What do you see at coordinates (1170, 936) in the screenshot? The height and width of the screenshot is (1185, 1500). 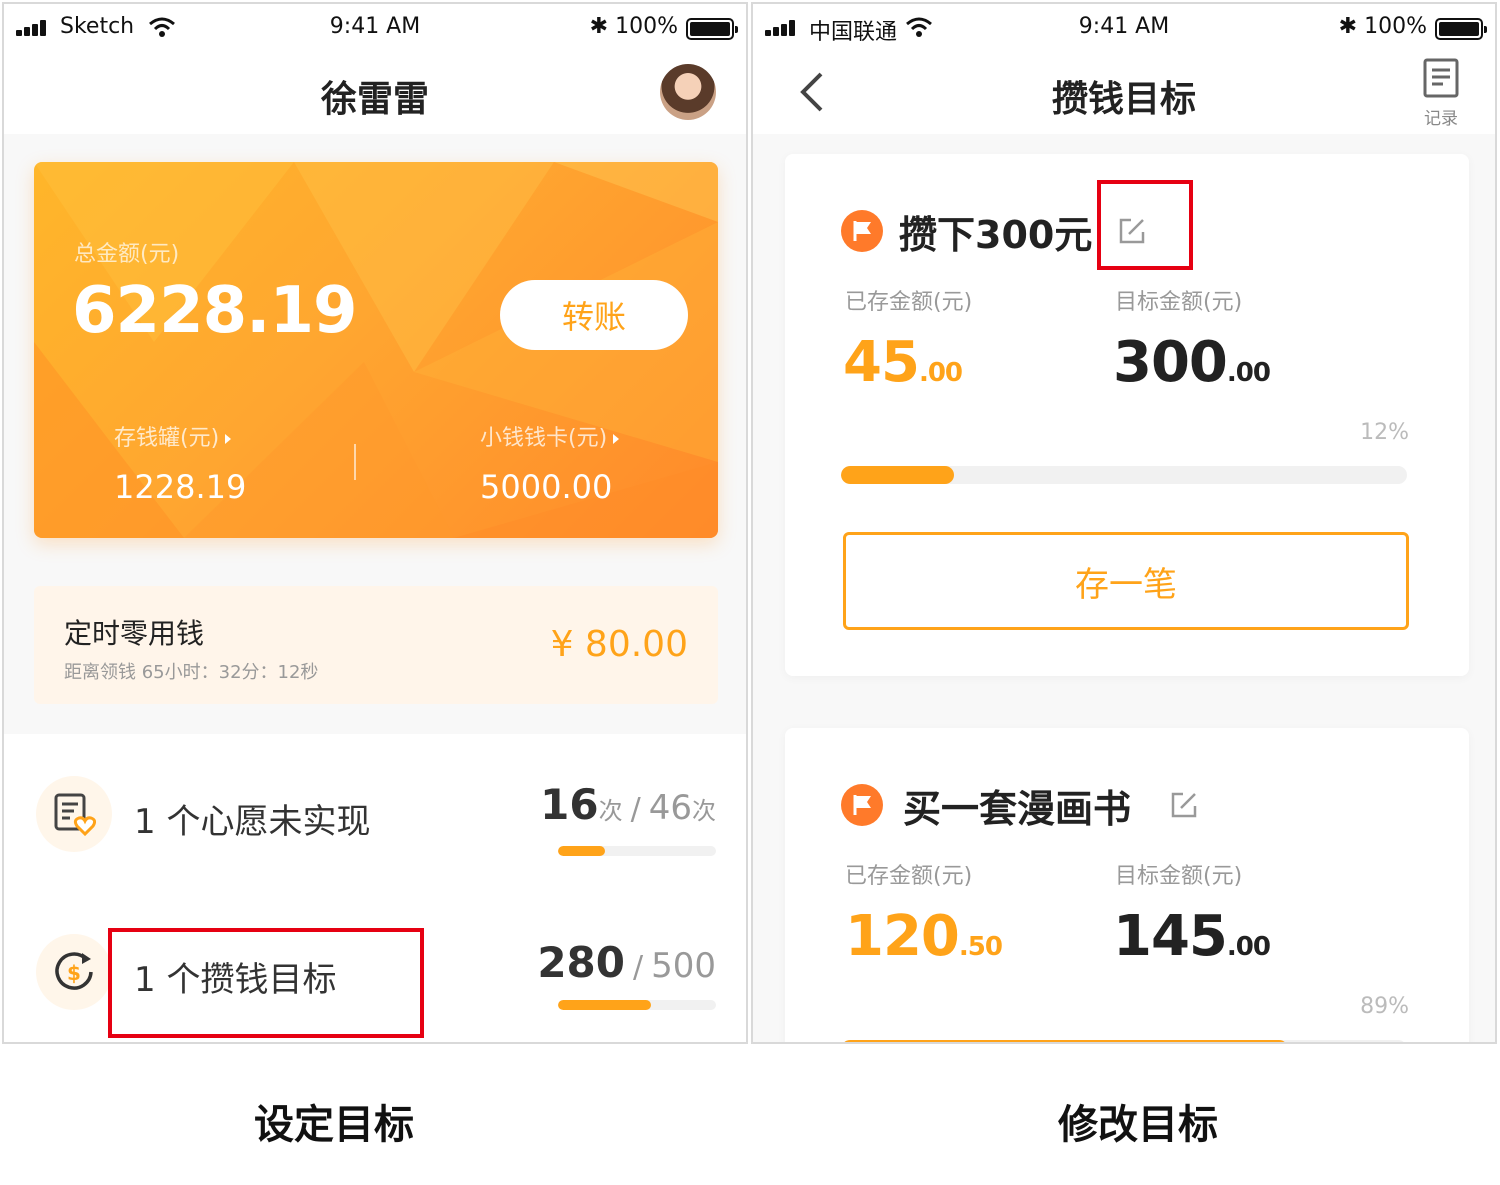 I see `target-amount-integer: 145` at bounding box center [1170, 936].